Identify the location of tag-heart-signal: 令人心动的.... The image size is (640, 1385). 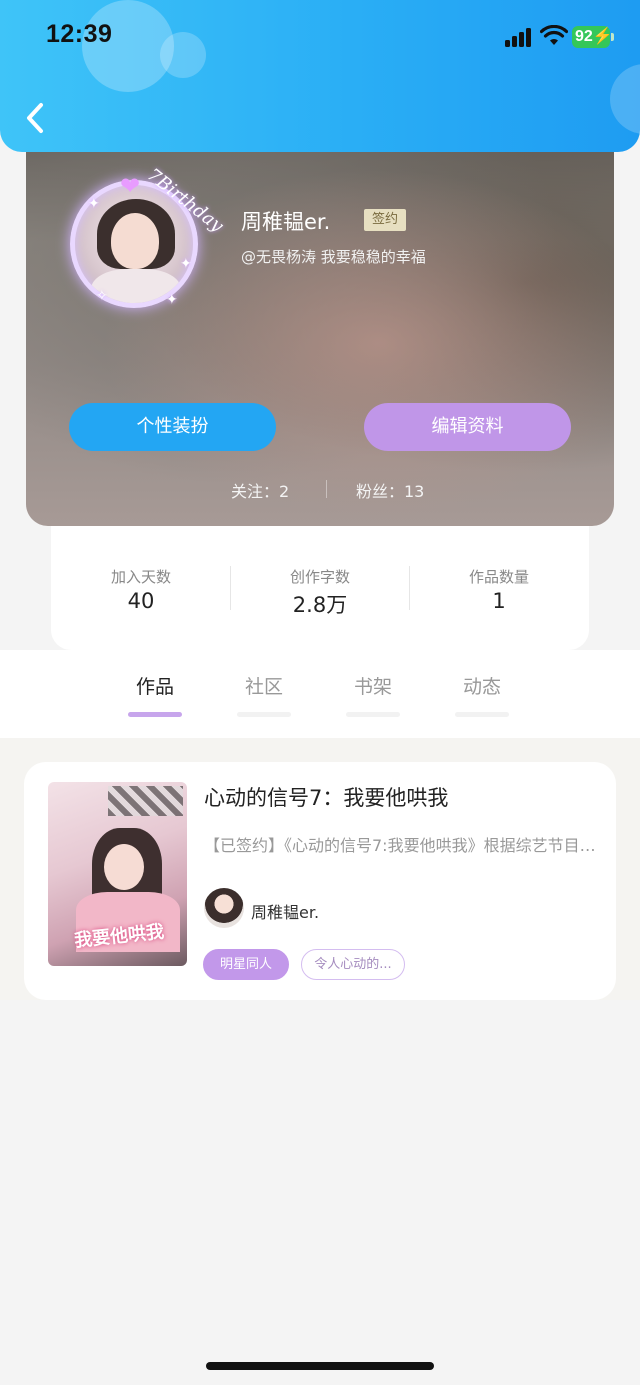
(353, 964).